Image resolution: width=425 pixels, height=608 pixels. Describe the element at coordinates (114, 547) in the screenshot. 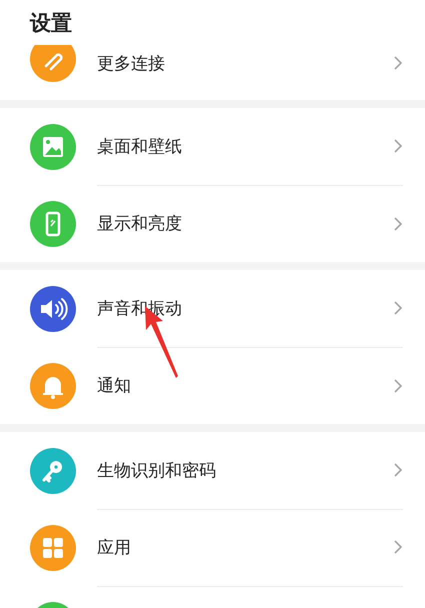

I see `row-label: 应用` at that location.